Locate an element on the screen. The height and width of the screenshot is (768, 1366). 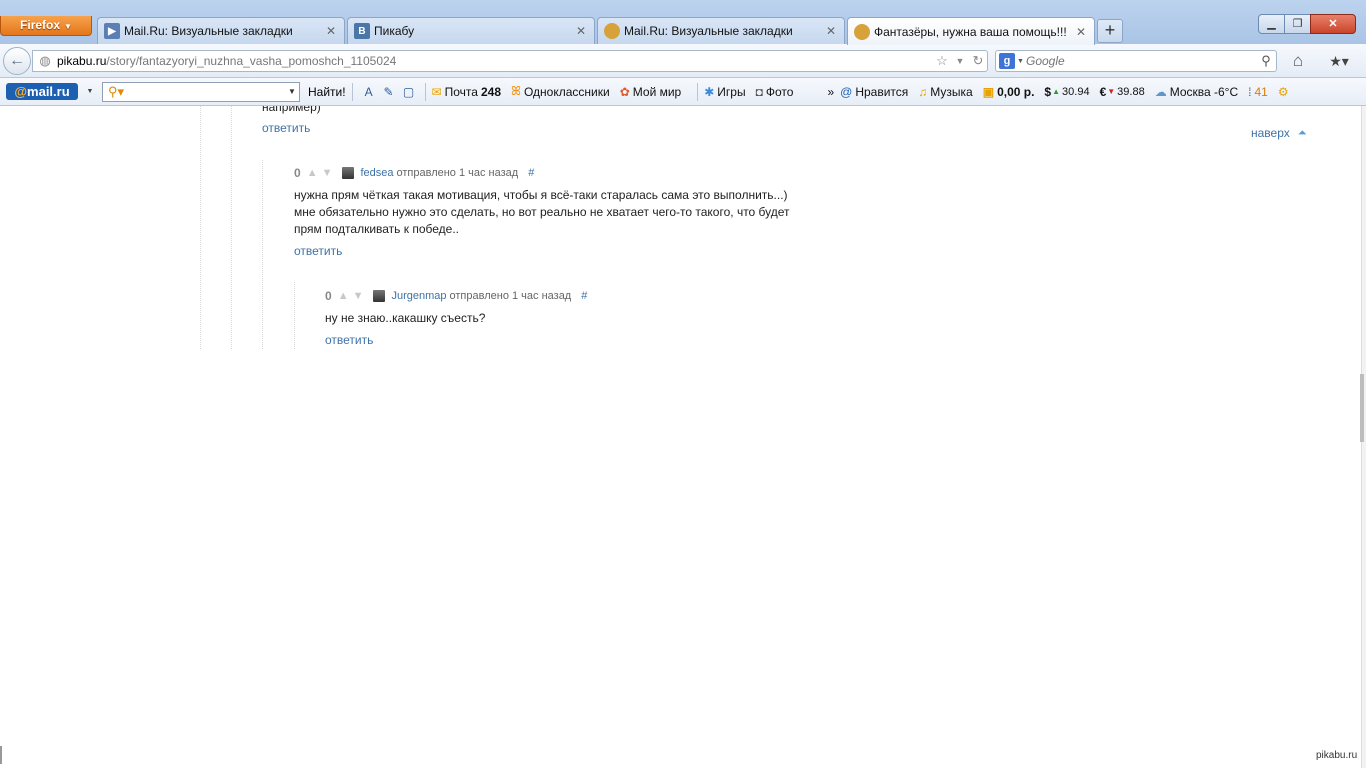
firefox-menu-button: Firefox ▼ is located at coordinates (46, 26).